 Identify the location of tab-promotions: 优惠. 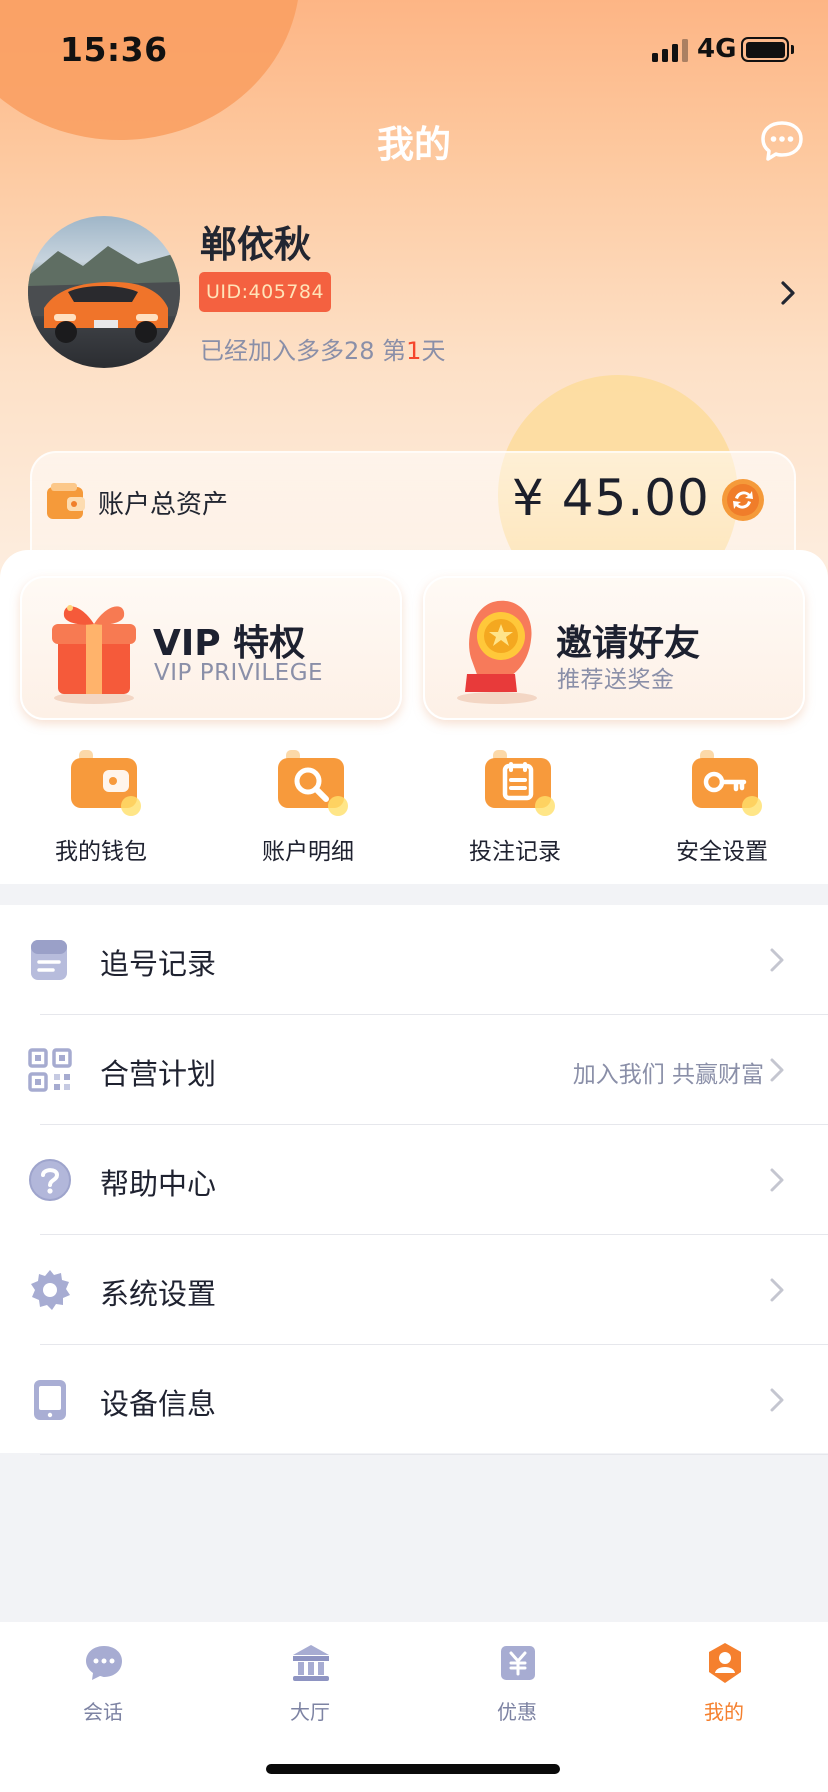
(517, 1692).